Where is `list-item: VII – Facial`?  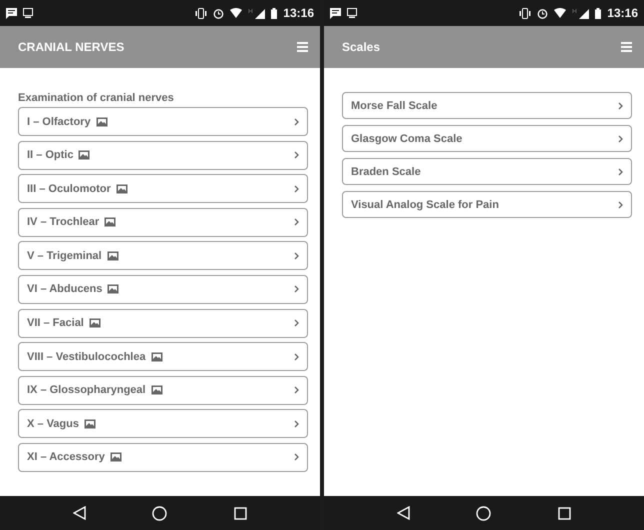 list-item: VII – Facial is located at coordinates (163, 323).